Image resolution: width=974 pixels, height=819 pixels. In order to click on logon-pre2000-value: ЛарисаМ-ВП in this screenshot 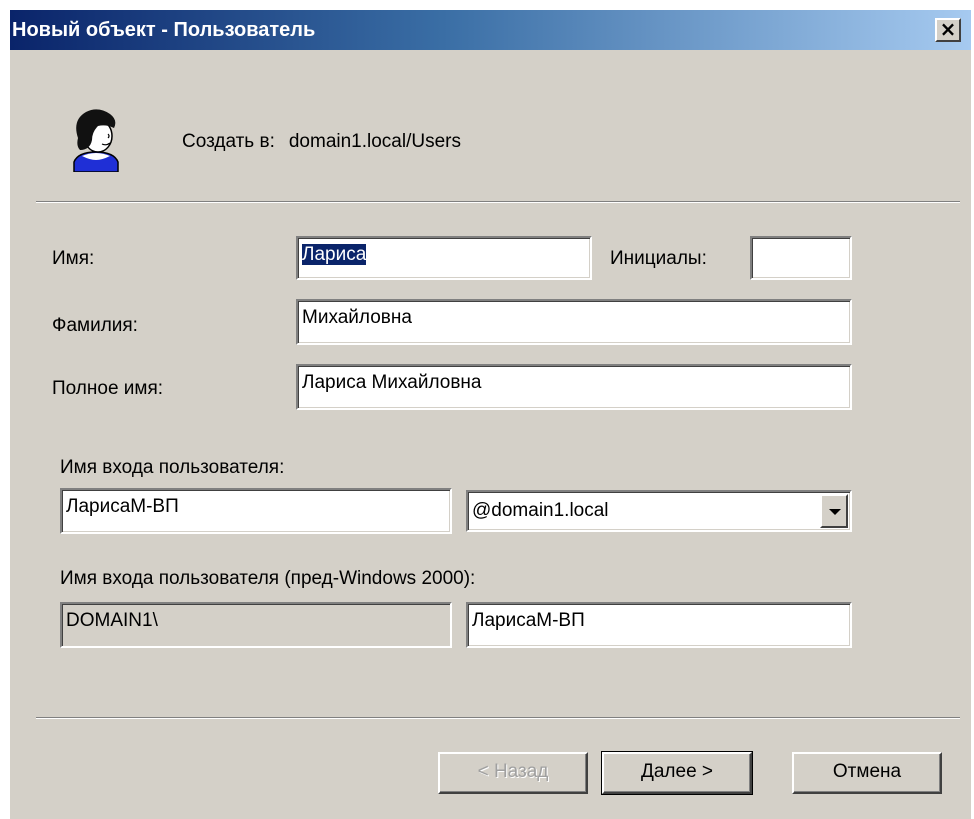, I will do `click(528, 620)`.